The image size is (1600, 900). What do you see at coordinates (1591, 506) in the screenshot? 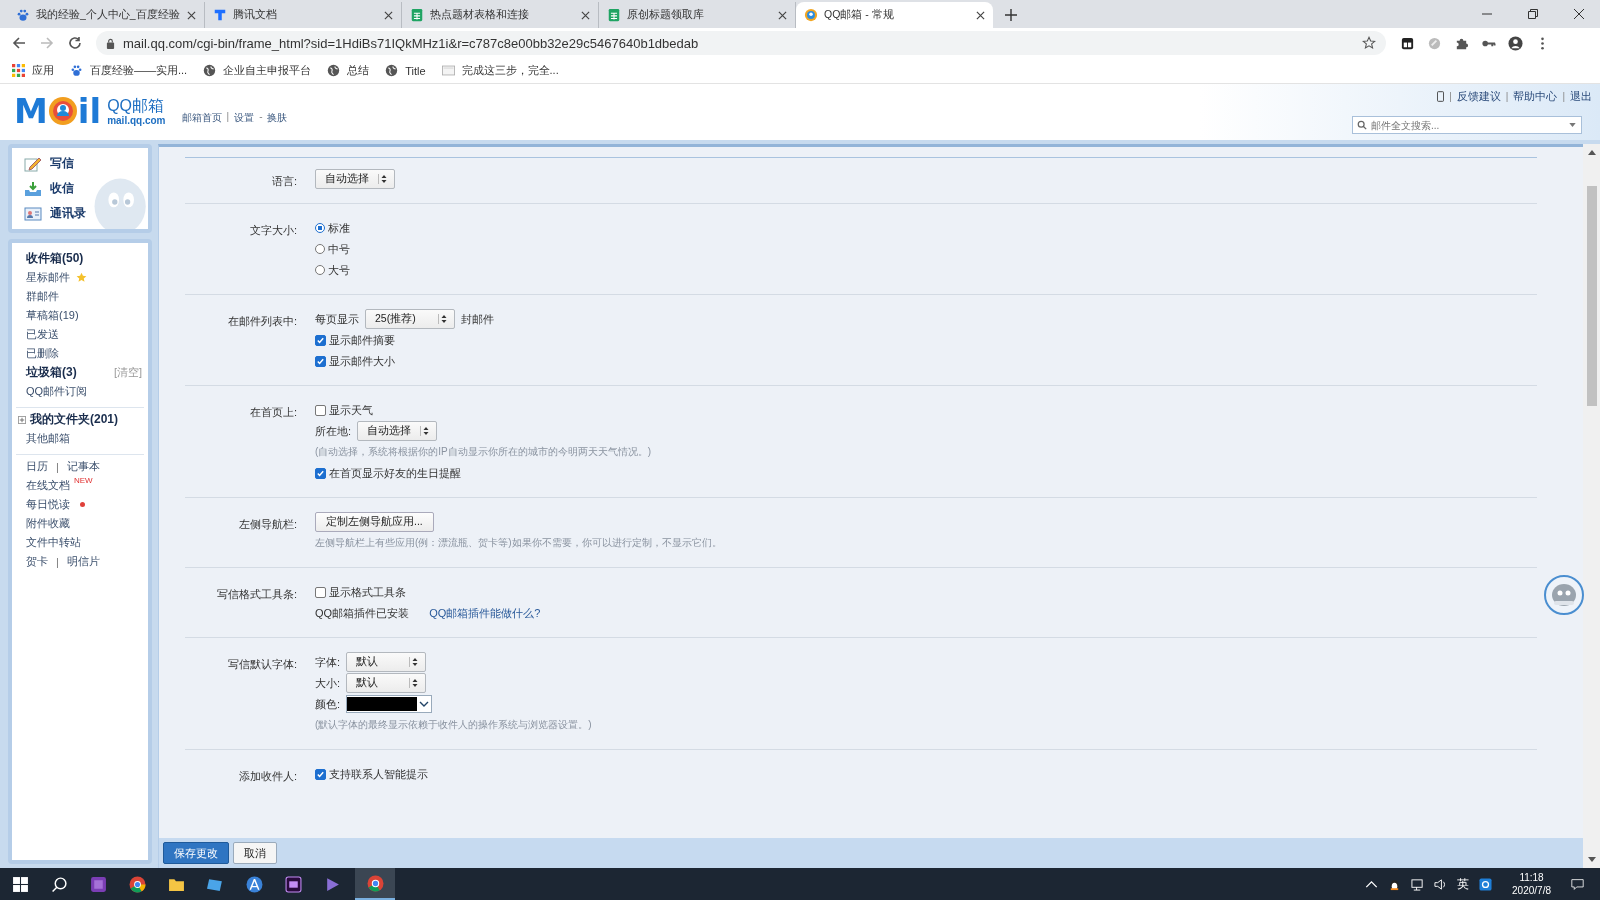
I see `scrollbar` at bounding box center [1591, 506].